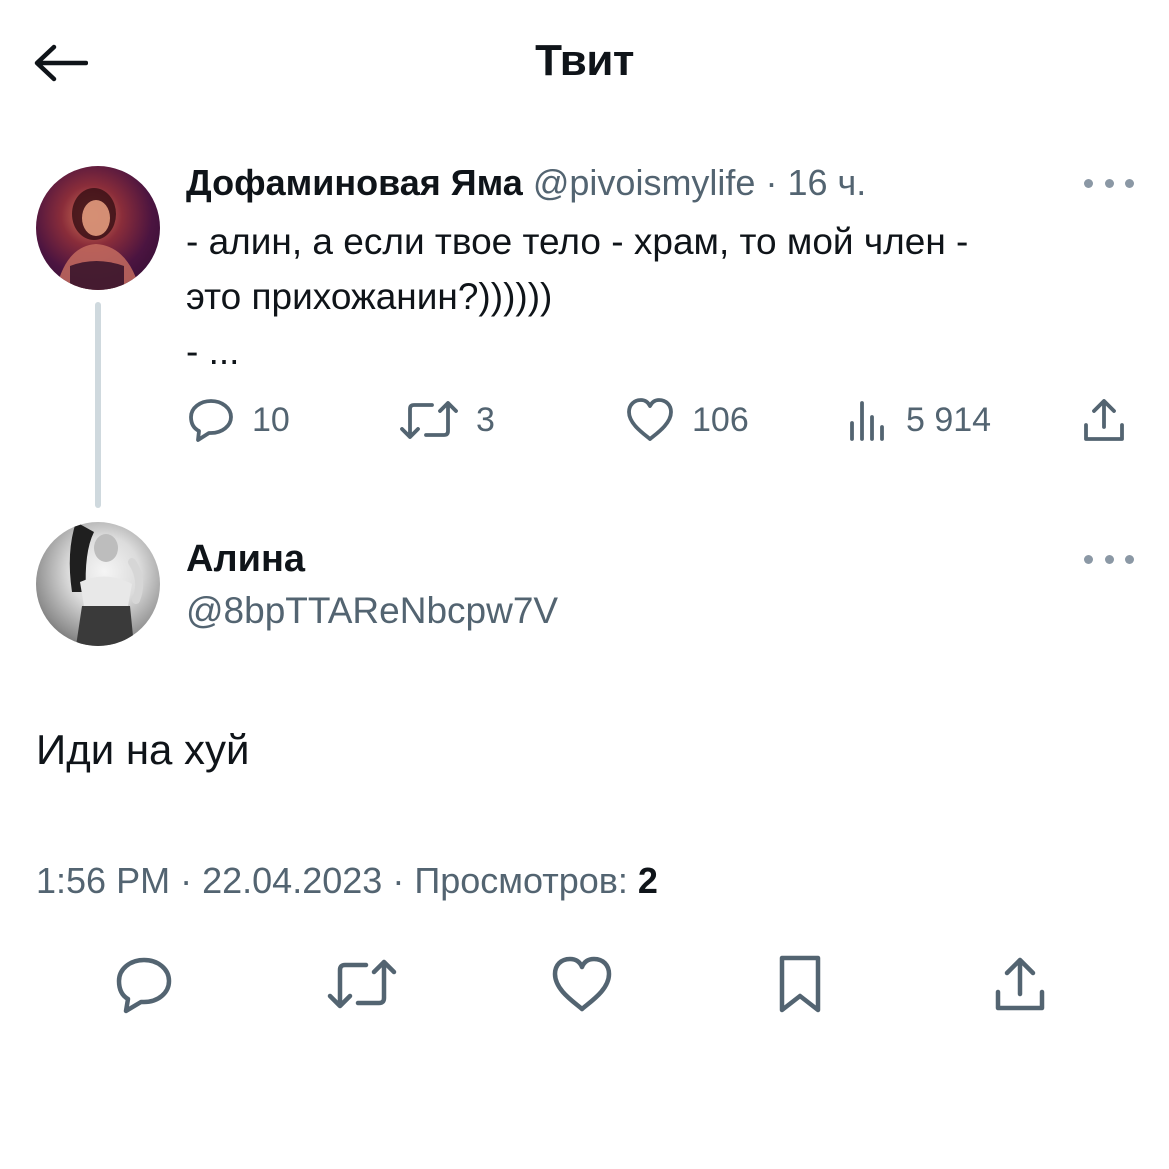  What do you see at coordinates (369, 296) in the screenshot?
I see `tweet-text-line: это прихожанин?))))))` at bounding box center [369, 296].